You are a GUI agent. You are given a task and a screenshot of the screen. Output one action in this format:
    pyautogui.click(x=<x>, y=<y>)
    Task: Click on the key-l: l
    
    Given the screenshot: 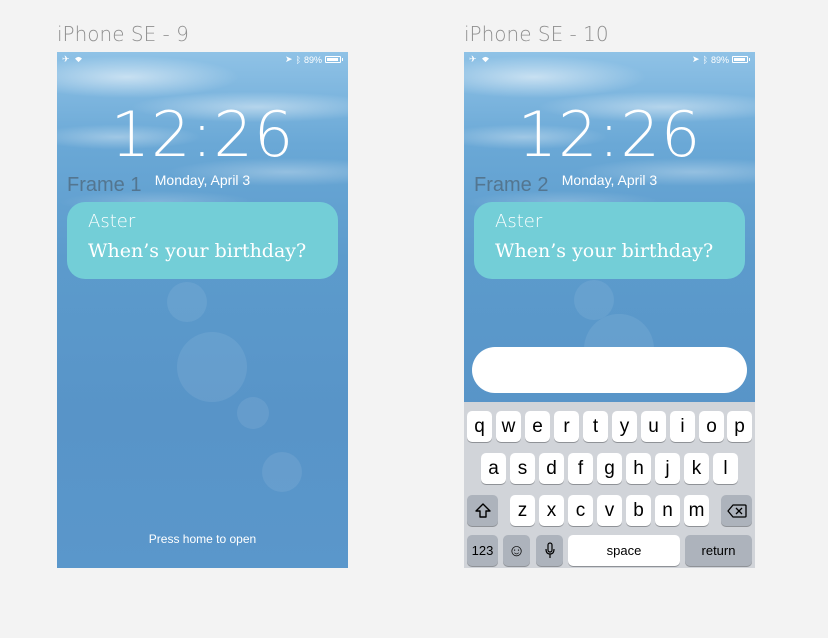 What is the action you would take?
    pyautogui.click(x=725, y=468)
    